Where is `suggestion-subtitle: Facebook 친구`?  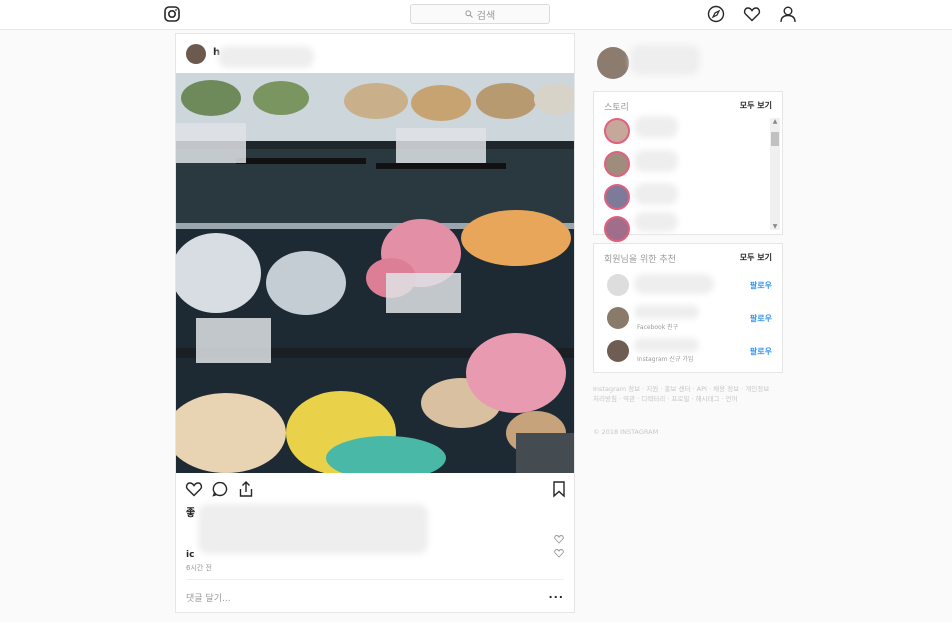
suggestion-subtitle: Facebook 친구 is located at coordinates (658, 327).